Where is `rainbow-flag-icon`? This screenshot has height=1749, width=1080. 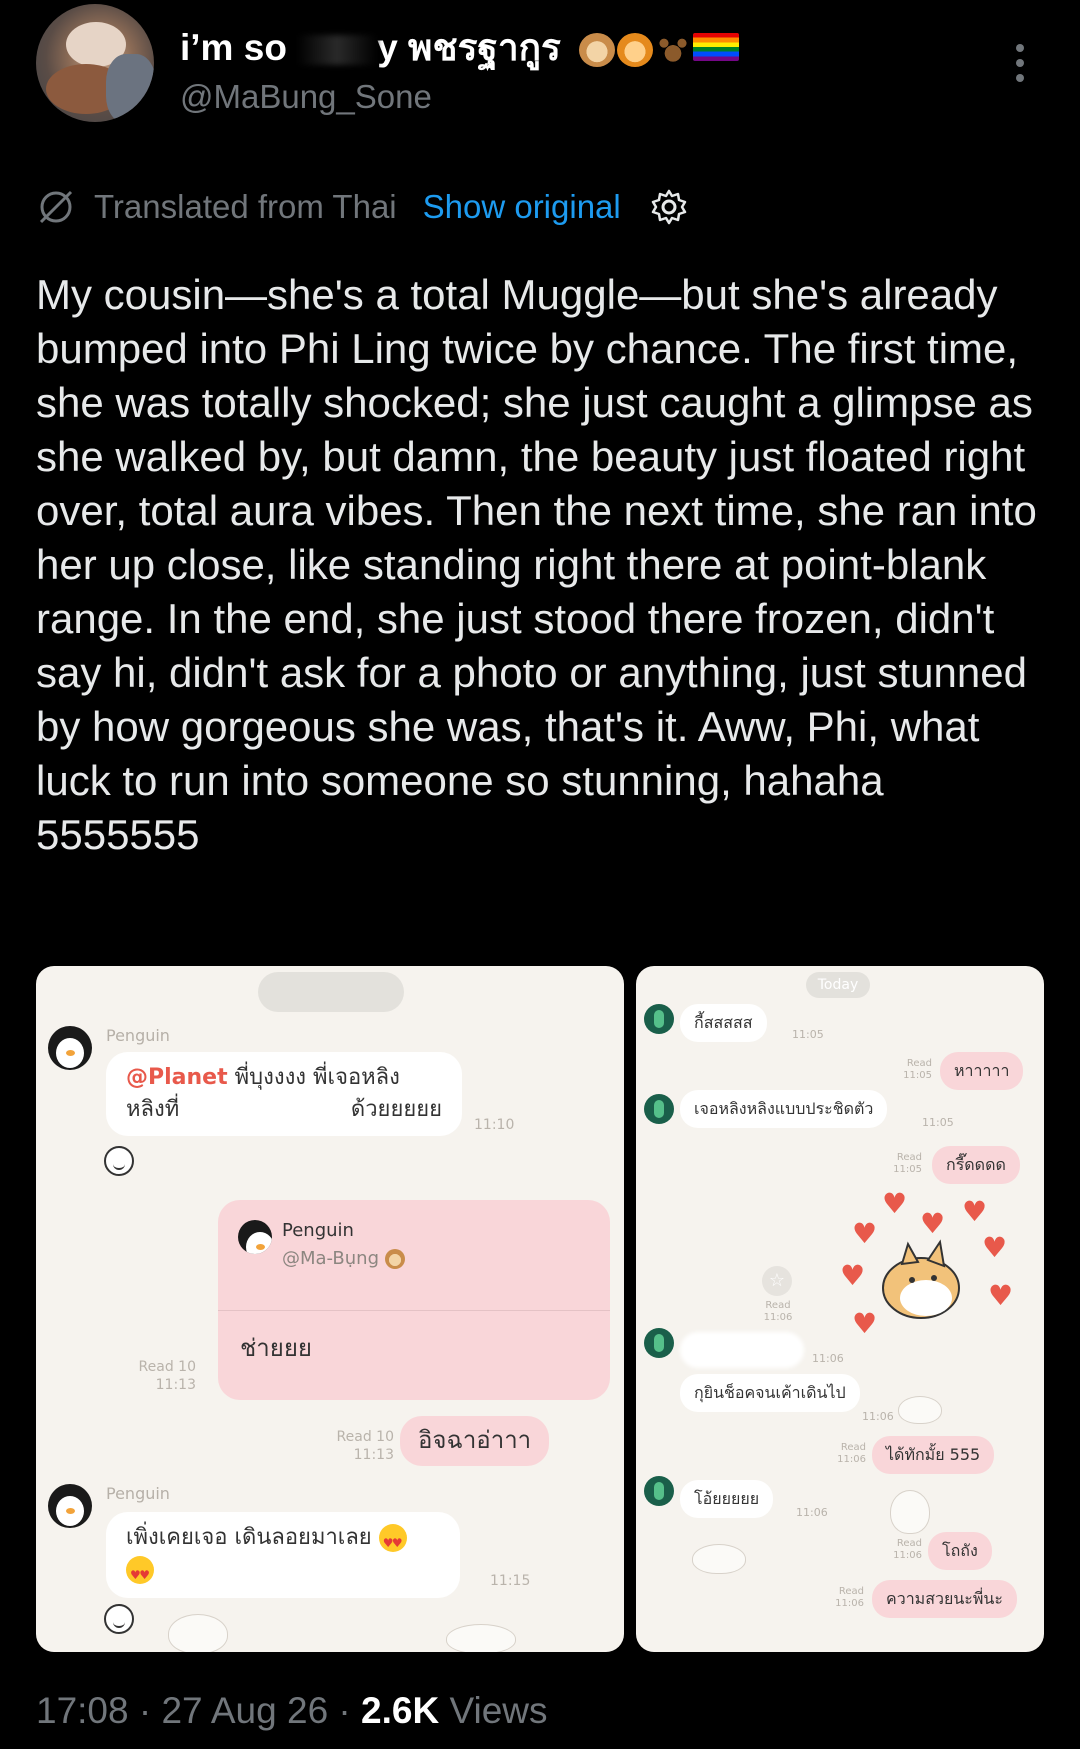
rainbow-flag-icon is located at coordinates (716, 47).